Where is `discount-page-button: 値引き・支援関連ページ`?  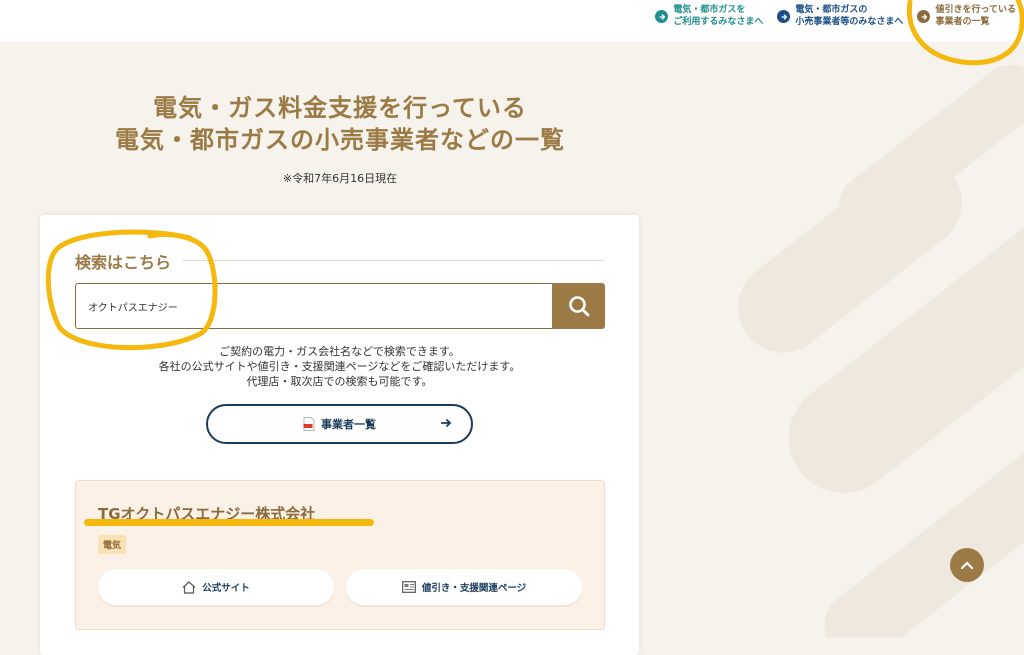
discount-page-button: 値引き・支援関連ページ is located at coordinates (464, 587).